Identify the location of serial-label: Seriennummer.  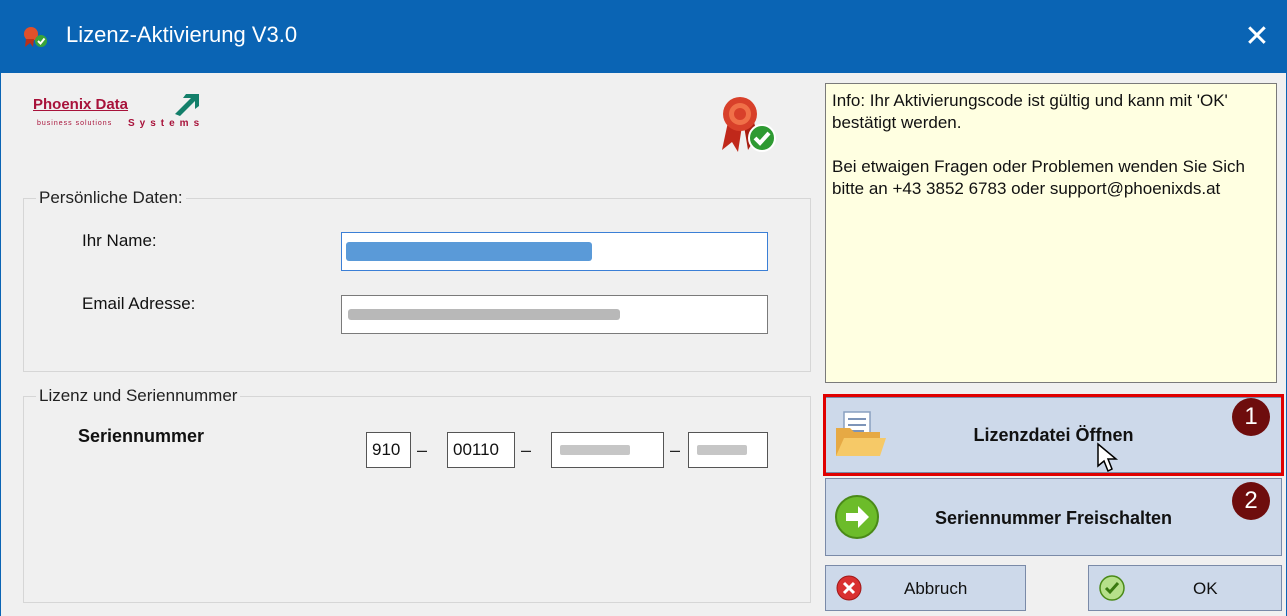
(141, 436).